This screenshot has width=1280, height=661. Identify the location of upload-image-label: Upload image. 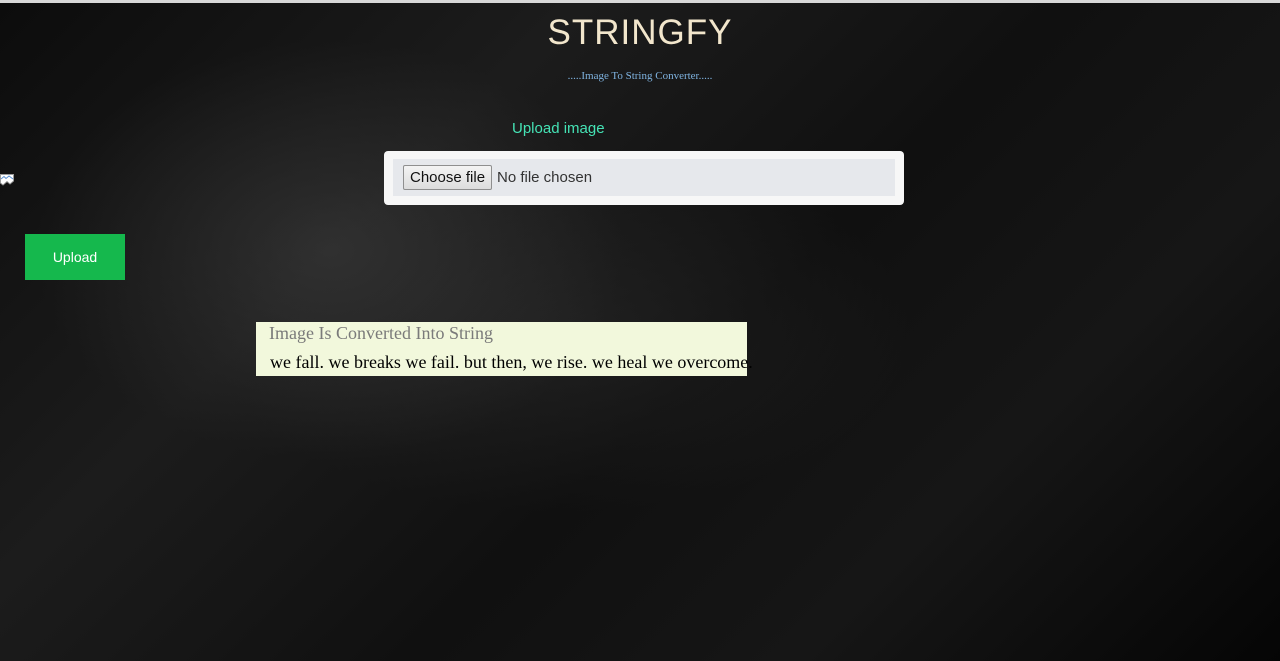
(558, 128).